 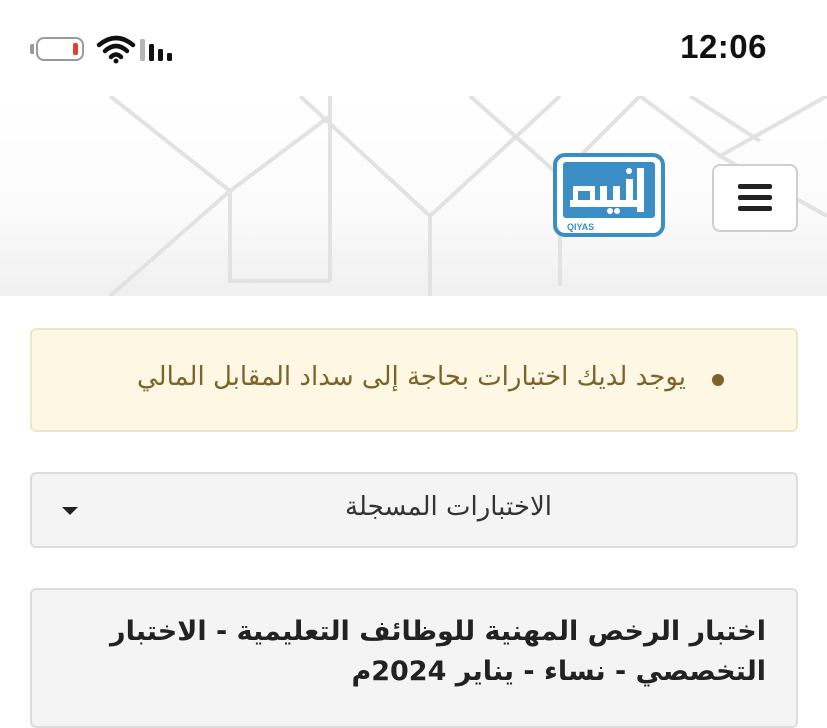 I want to click on dropdown-selected-label: الاختبارات المسجلة, so click(x=448, y=507).